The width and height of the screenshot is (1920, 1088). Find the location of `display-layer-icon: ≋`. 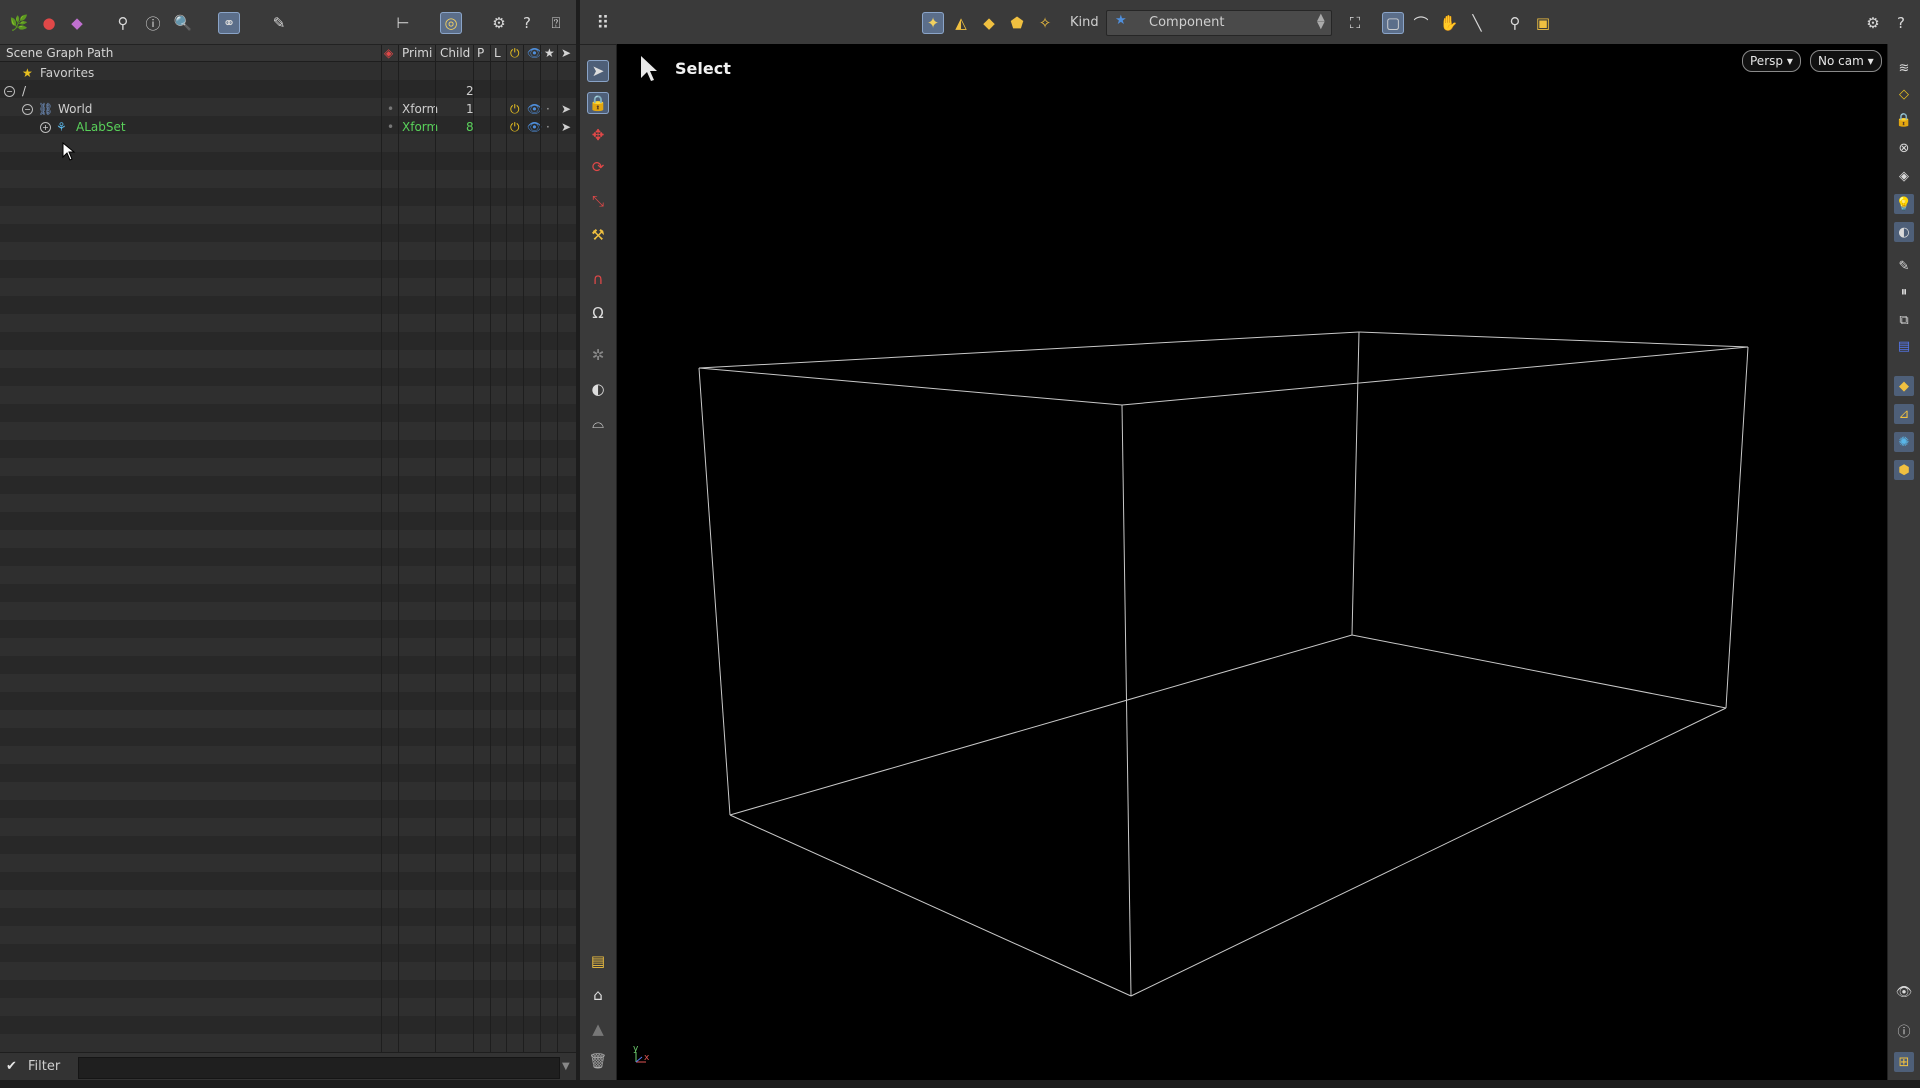

display-layer-icon: ≋ is located at coordinates (1904, 68).